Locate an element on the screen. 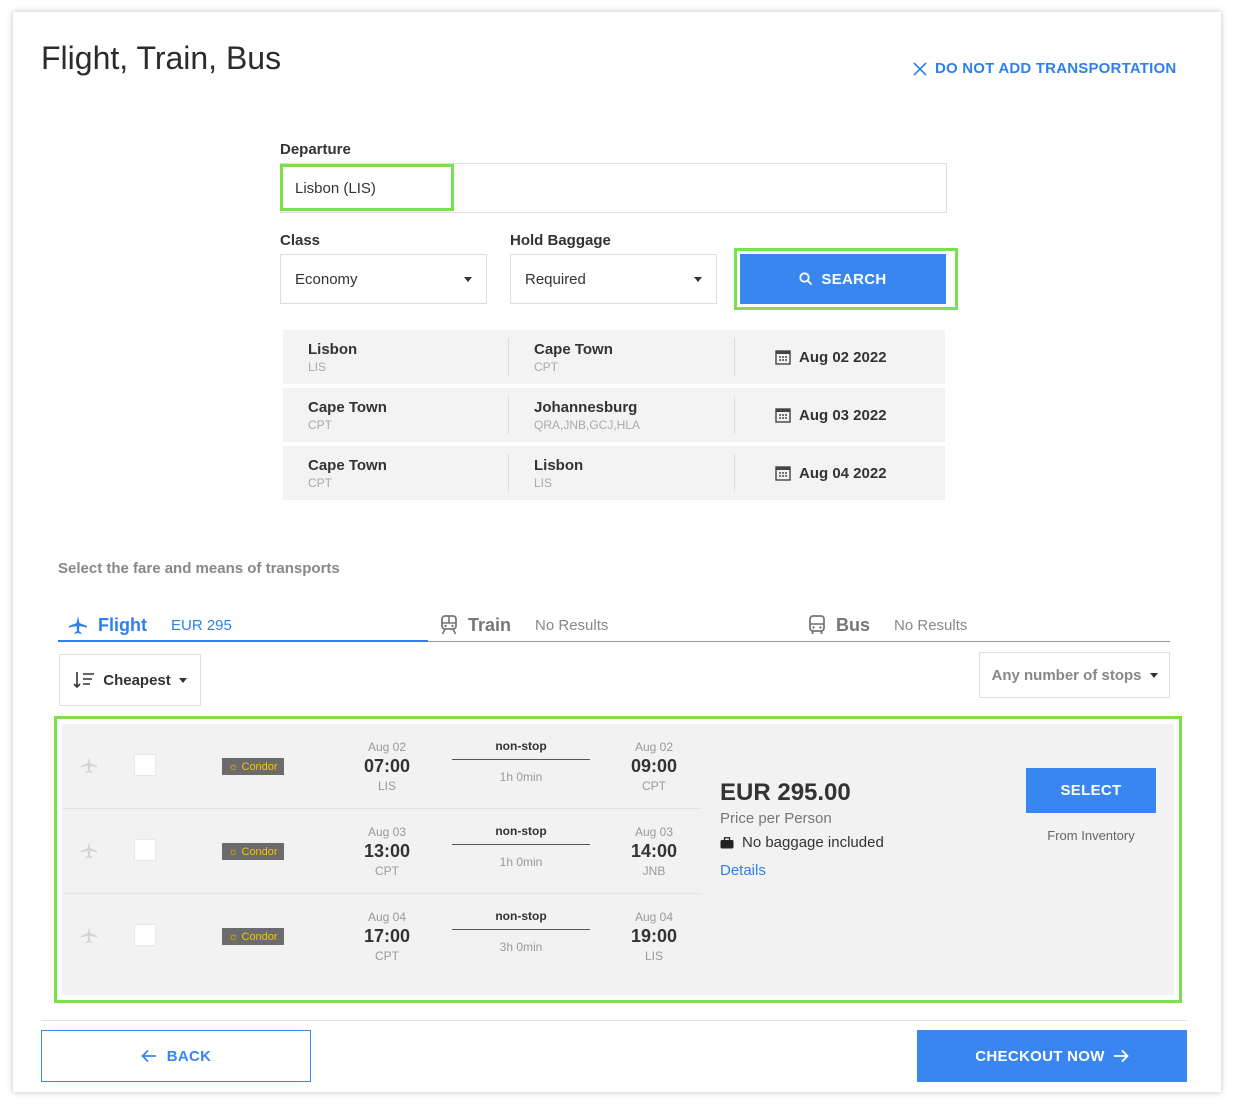 The width and height of the screenshot is (1234, 1108). leg-origin: Cape Town CPT is located at coordinates (395, 415).